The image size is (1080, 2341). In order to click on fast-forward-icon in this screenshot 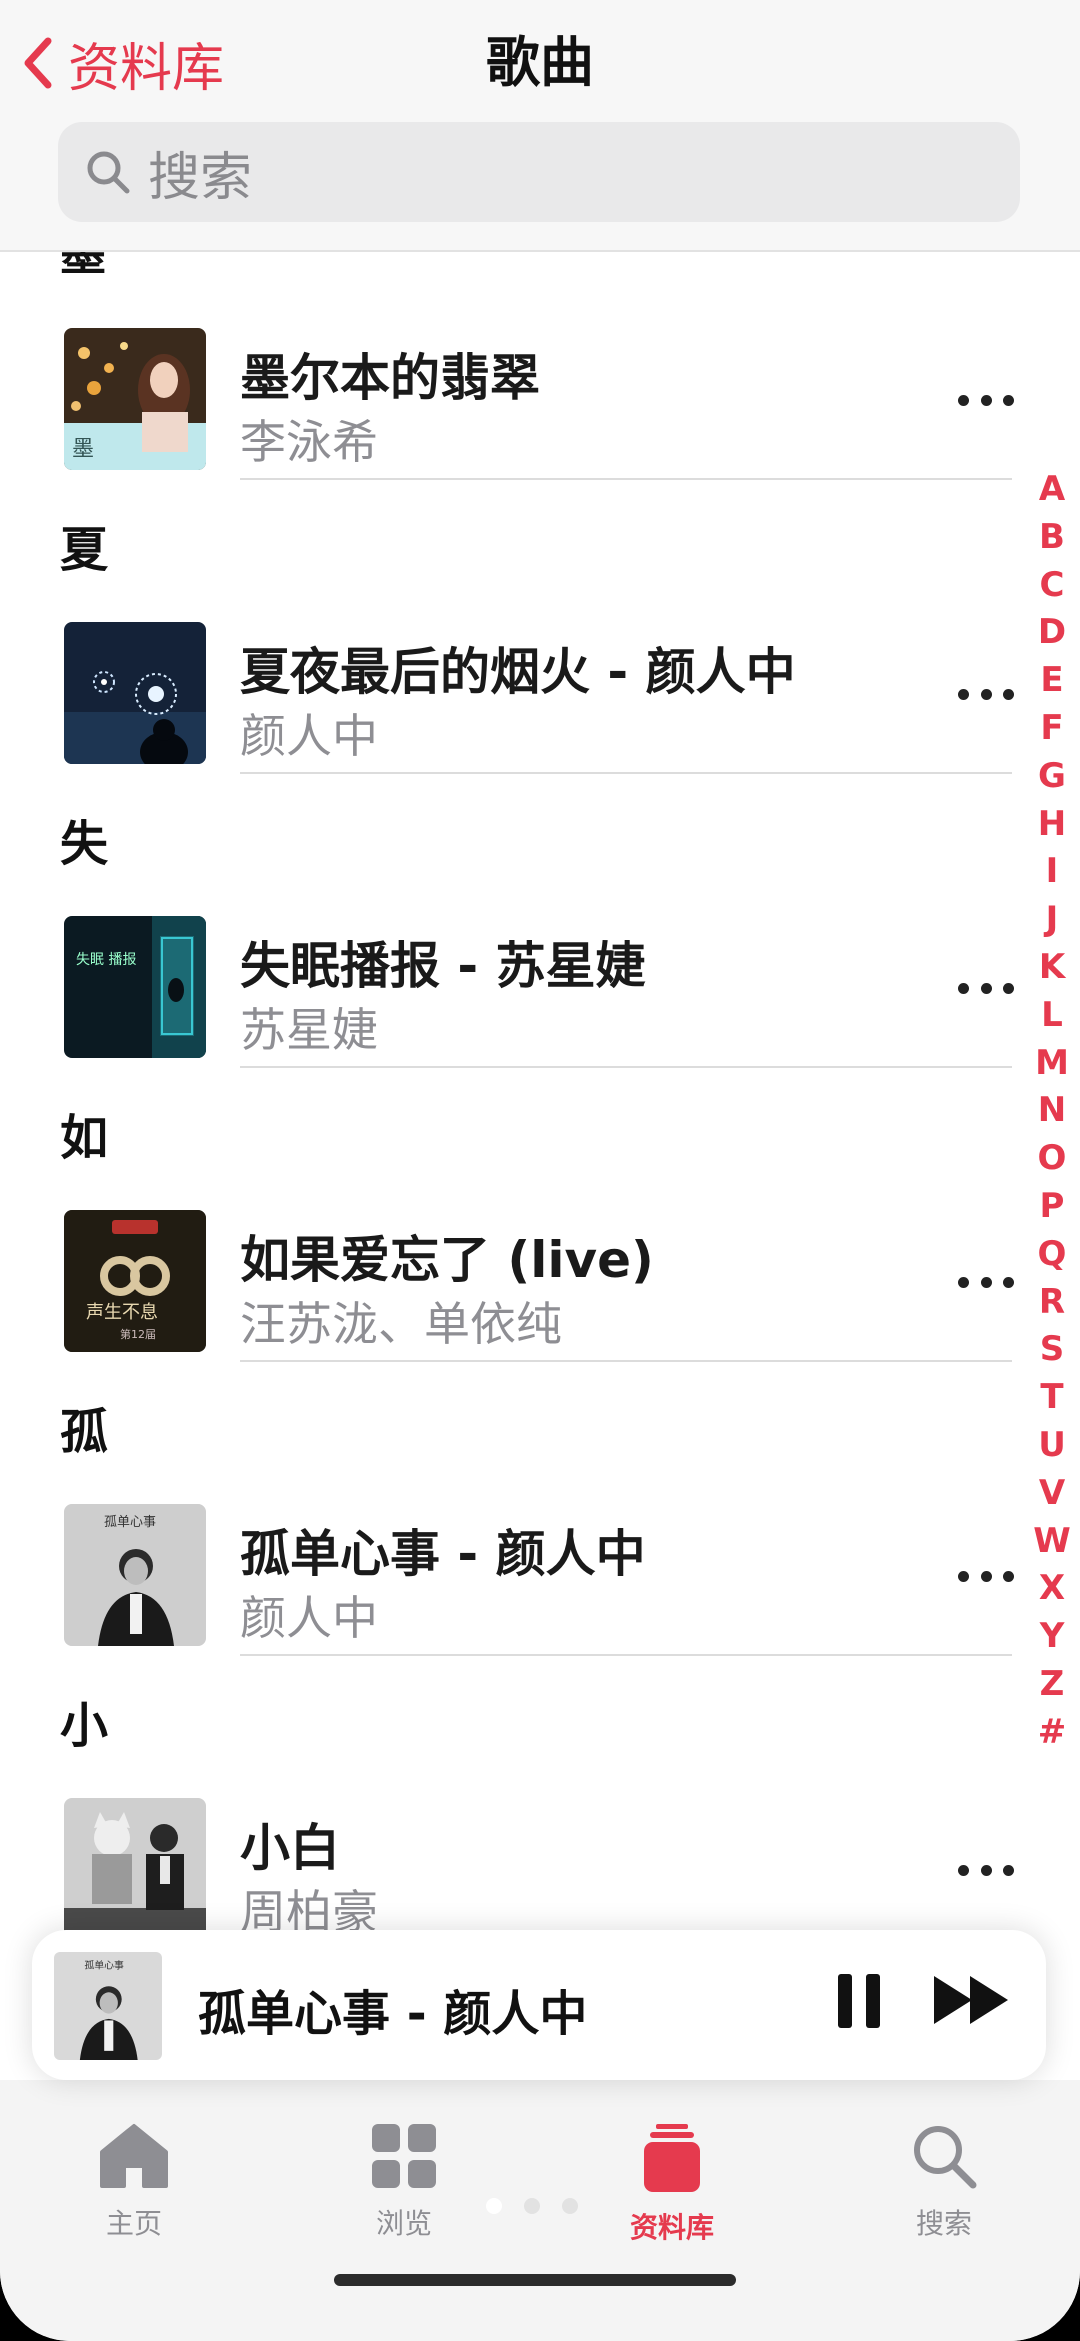, I will do `click(972, 2000)`.